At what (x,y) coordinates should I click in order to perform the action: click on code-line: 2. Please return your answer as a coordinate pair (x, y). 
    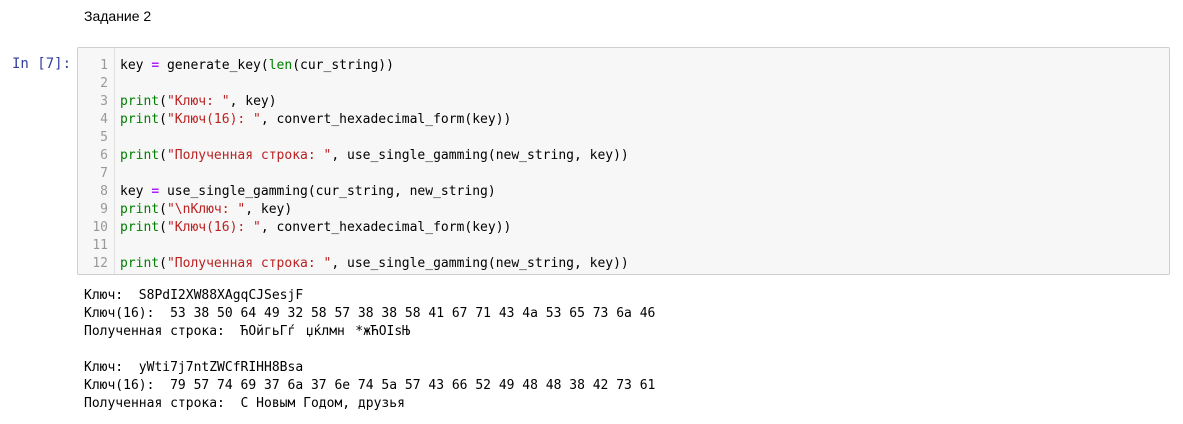
    Looking at the image, I should click on (623, 84).